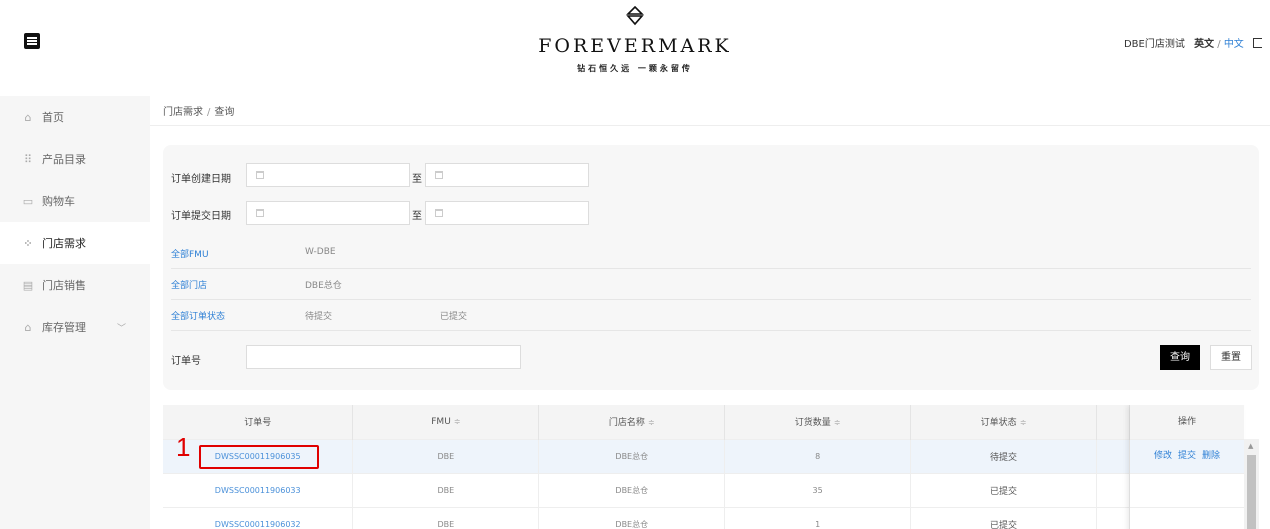  Describe the element at coordinates (64, 327) in the screenshot. I see `sidebar-item-label: 库存管理` at that location.